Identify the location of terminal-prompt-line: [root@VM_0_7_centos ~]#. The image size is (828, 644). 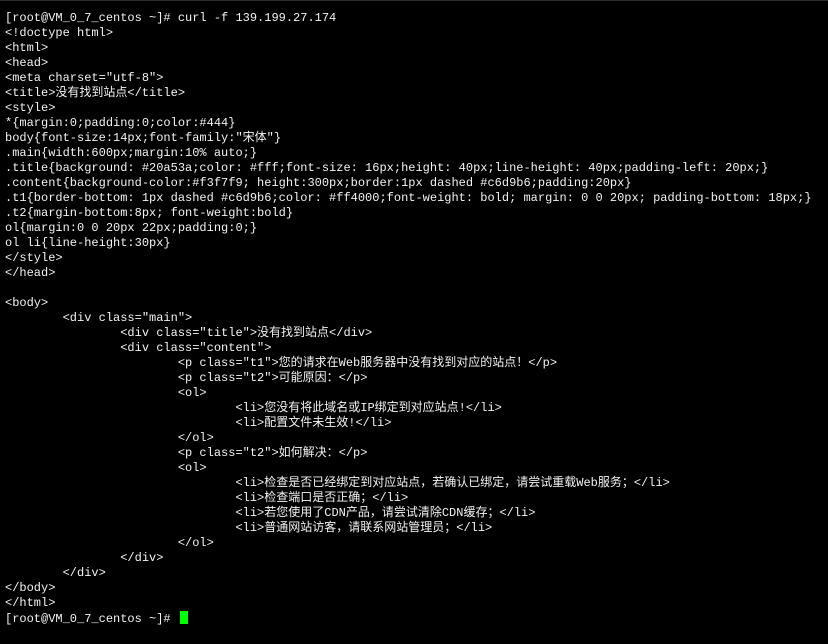
(412, 618).